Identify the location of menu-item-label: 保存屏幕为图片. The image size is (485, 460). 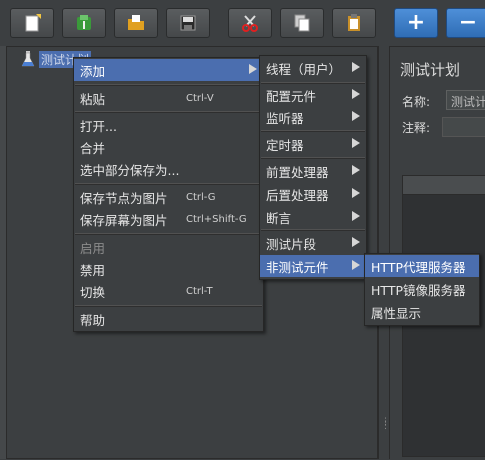
(124, 220).